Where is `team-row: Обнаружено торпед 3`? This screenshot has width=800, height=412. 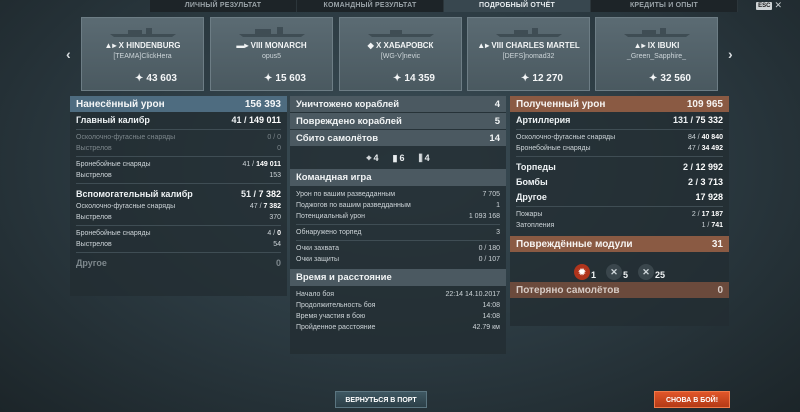
team-row: Обнаружено торпед 3 is located at coordinates (398, 232).